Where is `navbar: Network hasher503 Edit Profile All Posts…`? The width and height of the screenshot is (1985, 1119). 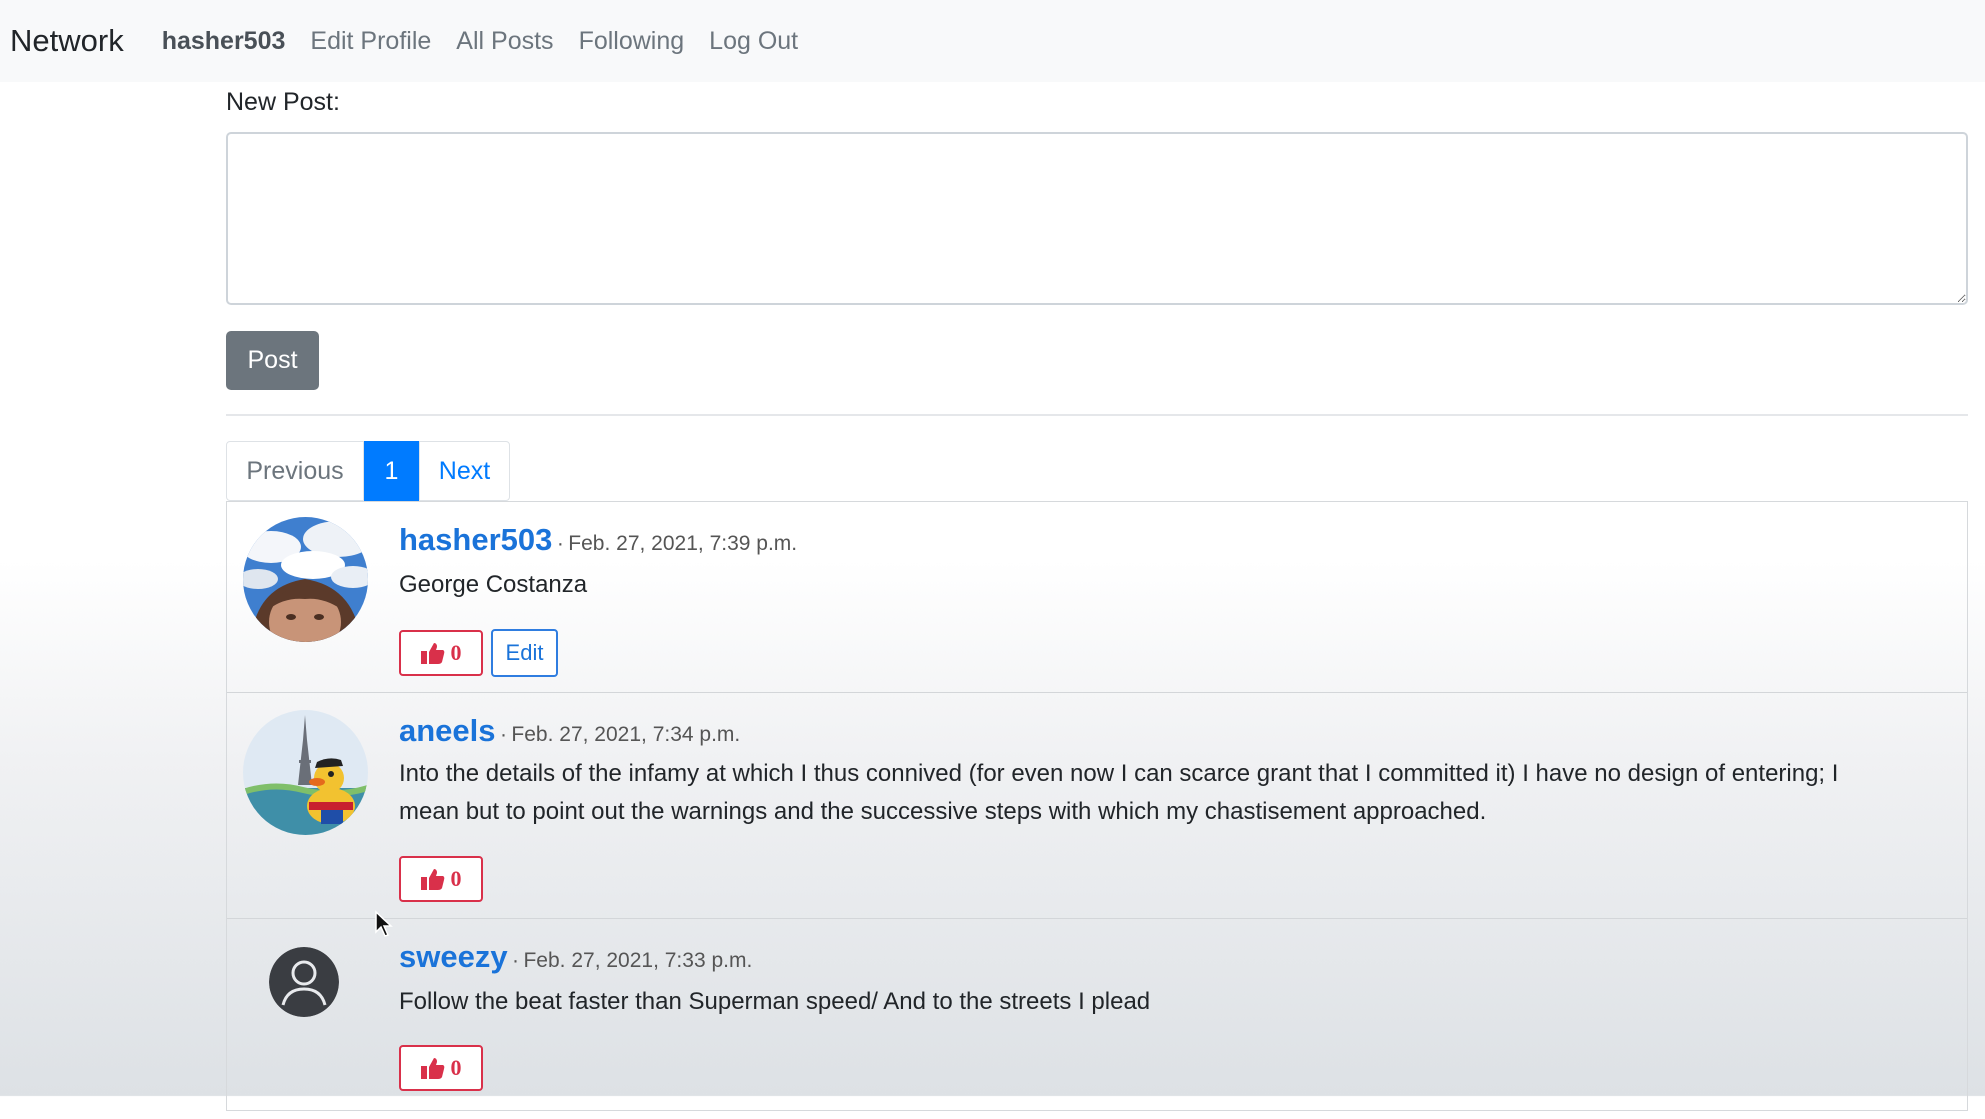
navbar: Network hasher503 Edit Profile All Posts… is located at coordinates (992, 41).